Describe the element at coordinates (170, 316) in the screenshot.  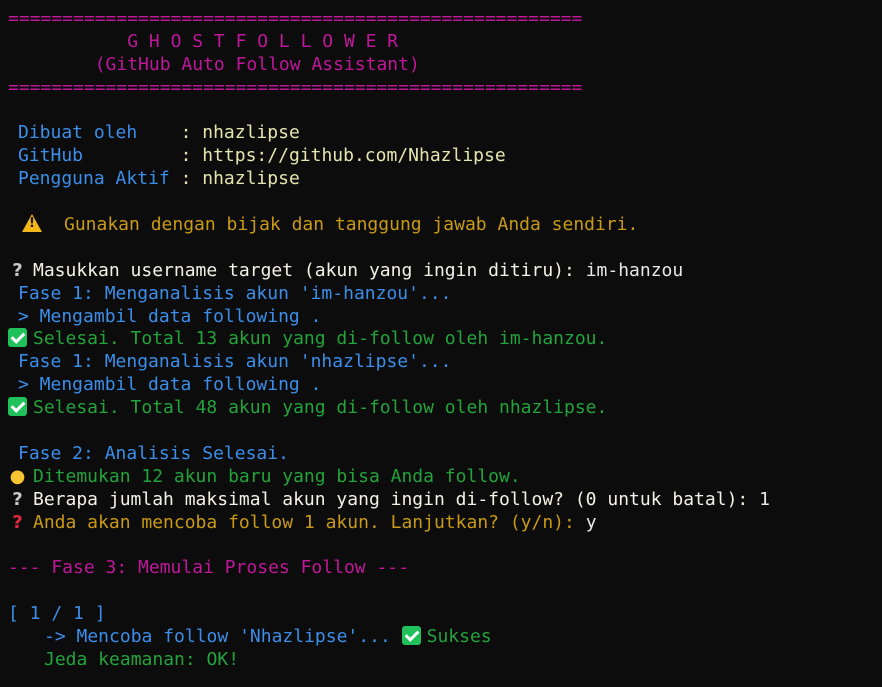
I see `phase1-a-step: > Mengambil data following .` at that location.